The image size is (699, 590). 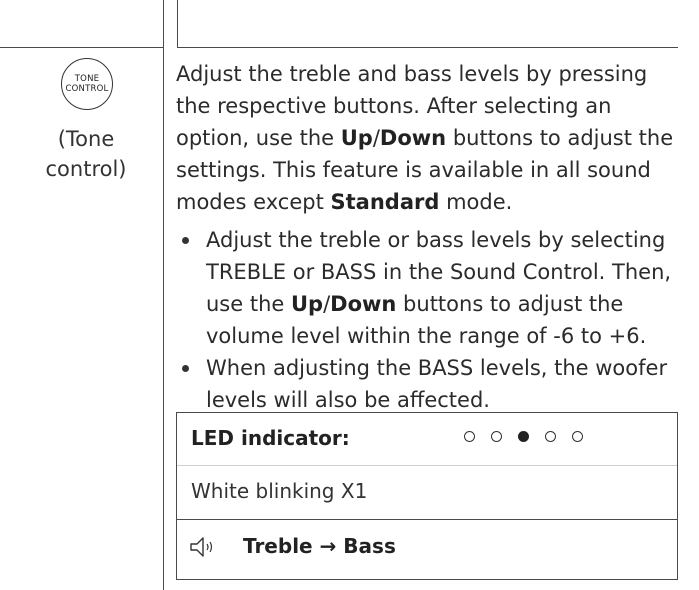 I want to click on description-text-3: mode., so click(x=476, y=202).